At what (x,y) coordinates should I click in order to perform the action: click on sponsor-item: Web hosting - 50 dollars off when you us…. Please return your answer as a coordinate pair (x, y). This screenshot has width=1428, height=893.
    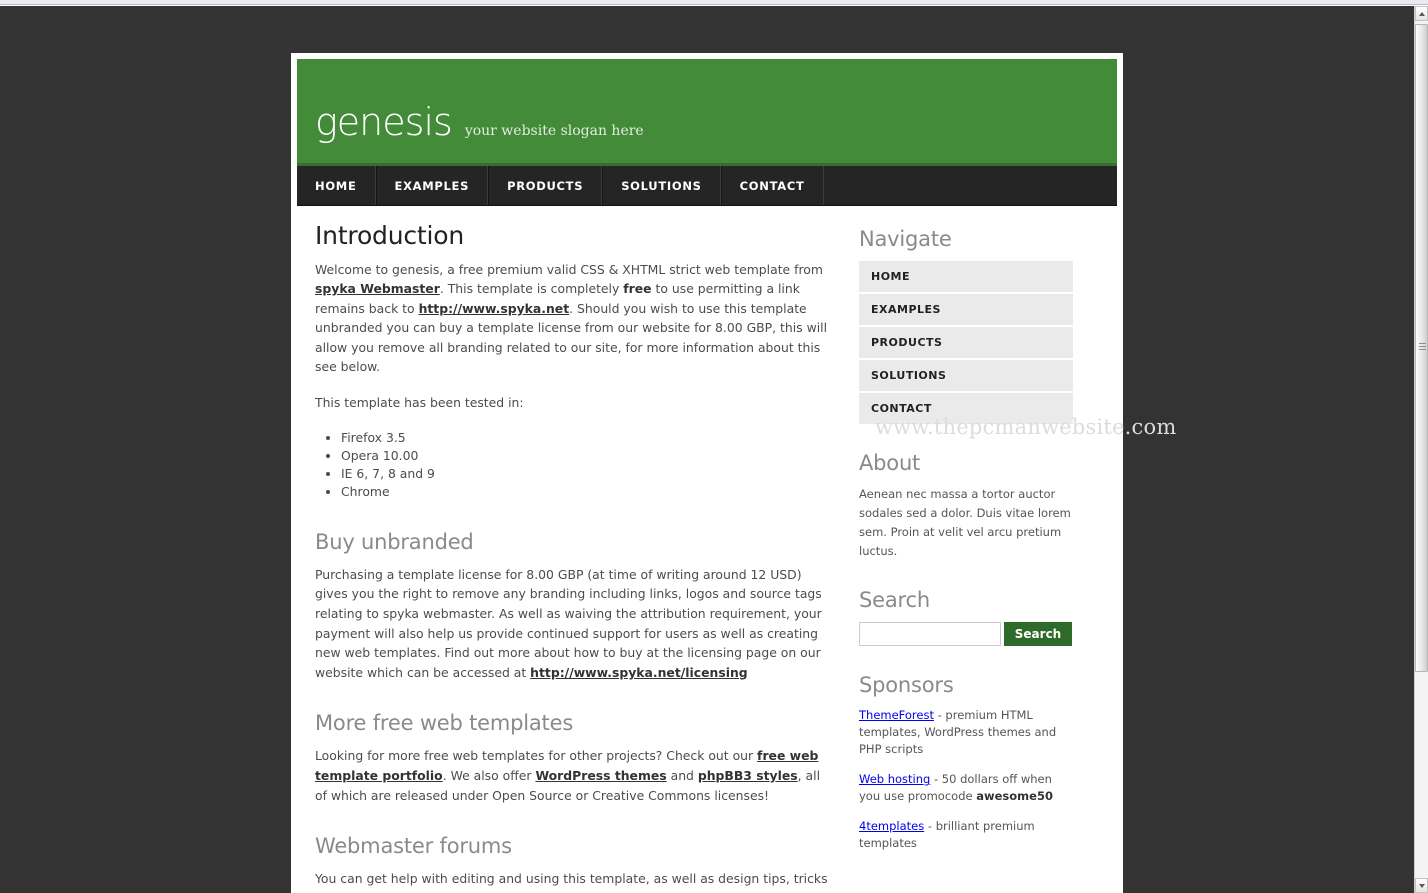
    Looking at the image, I should click on (966, 787).